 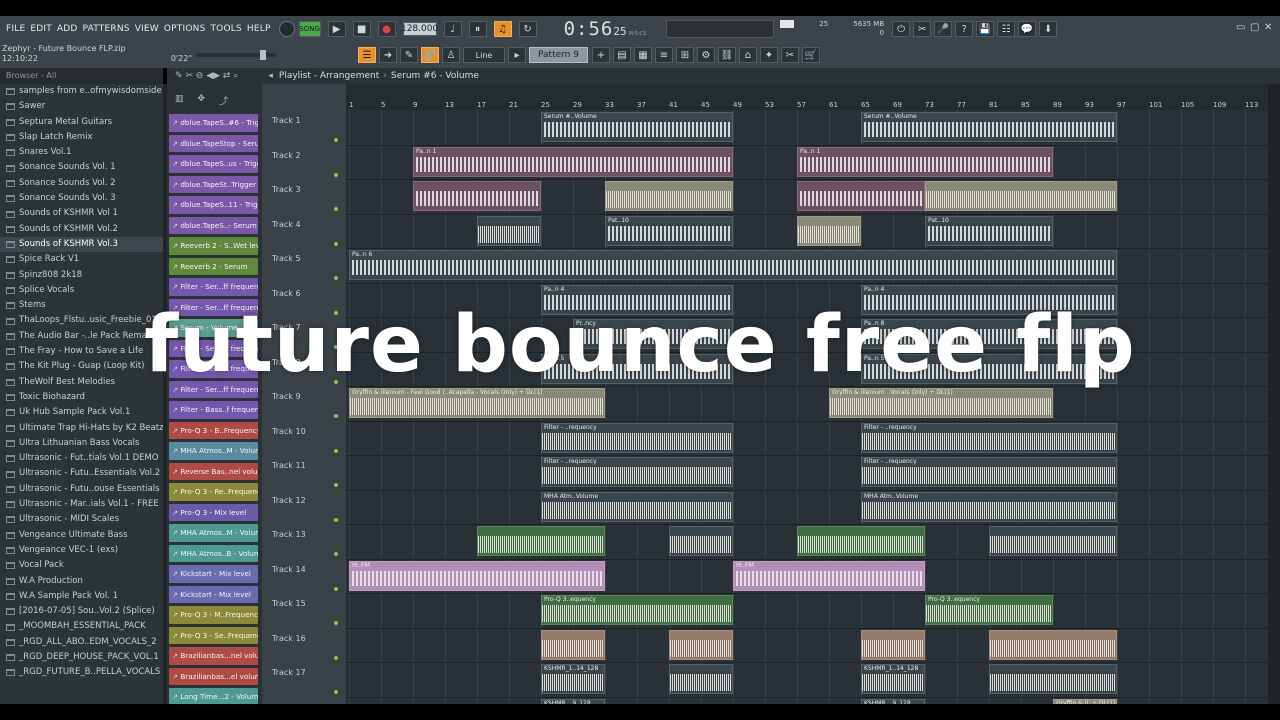 I want to click on clip-source-item: dblue.TapeStop - Serum, so click(x=213, y=143).